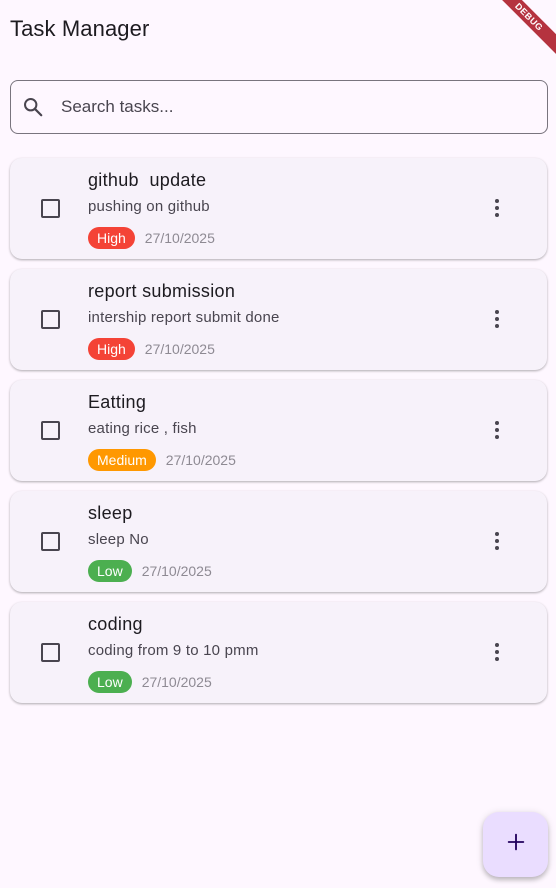  Describe the element at coordinates (149, 206) in the screenshot. I see `task-description: pushing on github` at that location.